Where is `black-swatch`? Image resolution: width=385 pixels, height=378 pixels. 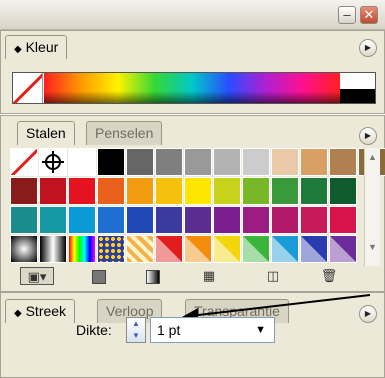
black-swatch is located at coordinates (357, 96).